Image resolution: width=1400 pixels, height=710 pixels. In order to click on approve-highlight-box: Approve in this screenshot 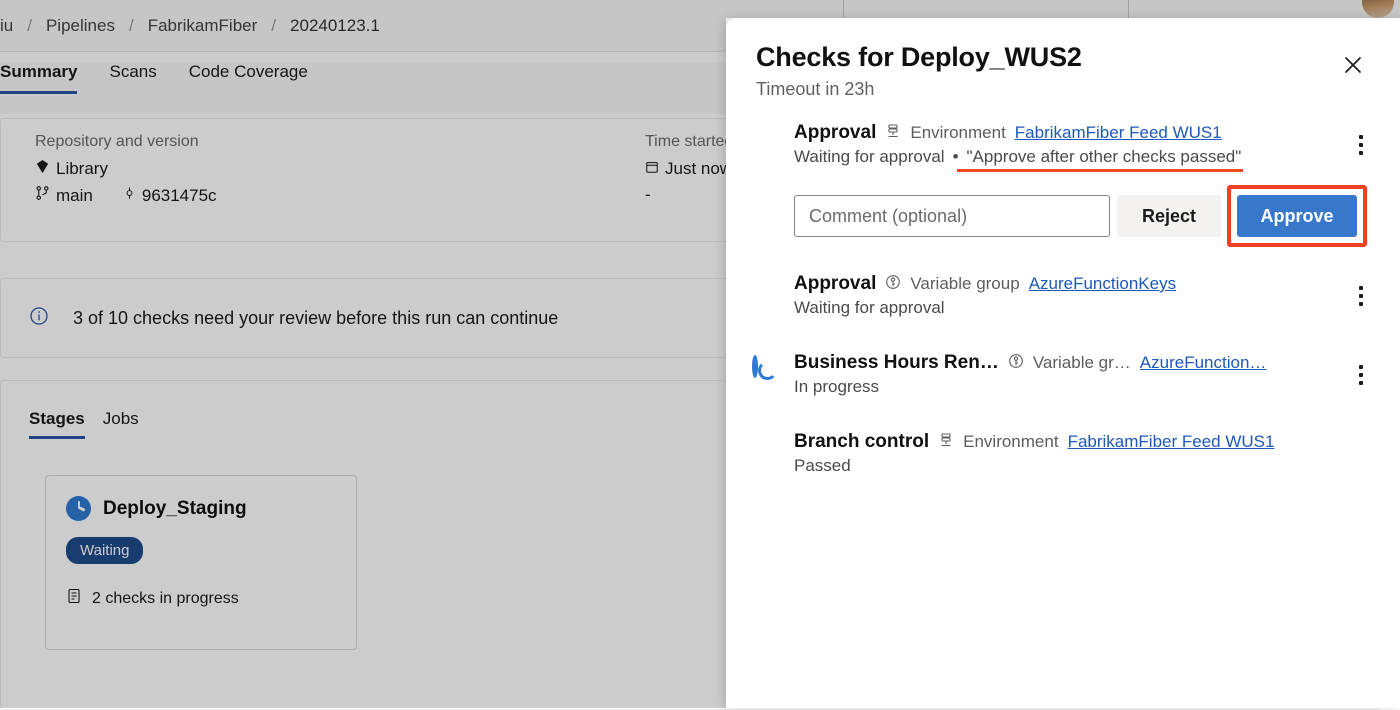, I will do `click(1297, 216)`.